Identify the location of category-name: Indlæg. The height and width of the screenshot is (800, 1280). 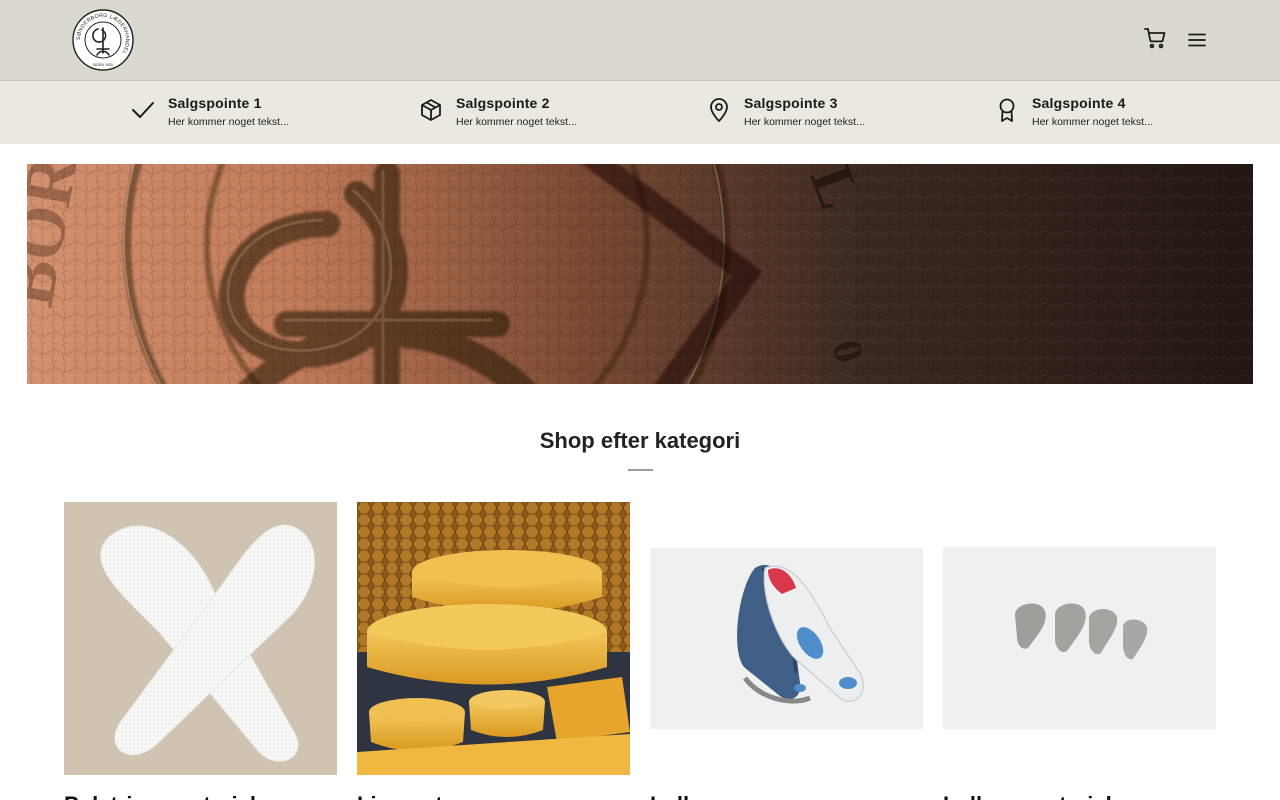
(686, 796).